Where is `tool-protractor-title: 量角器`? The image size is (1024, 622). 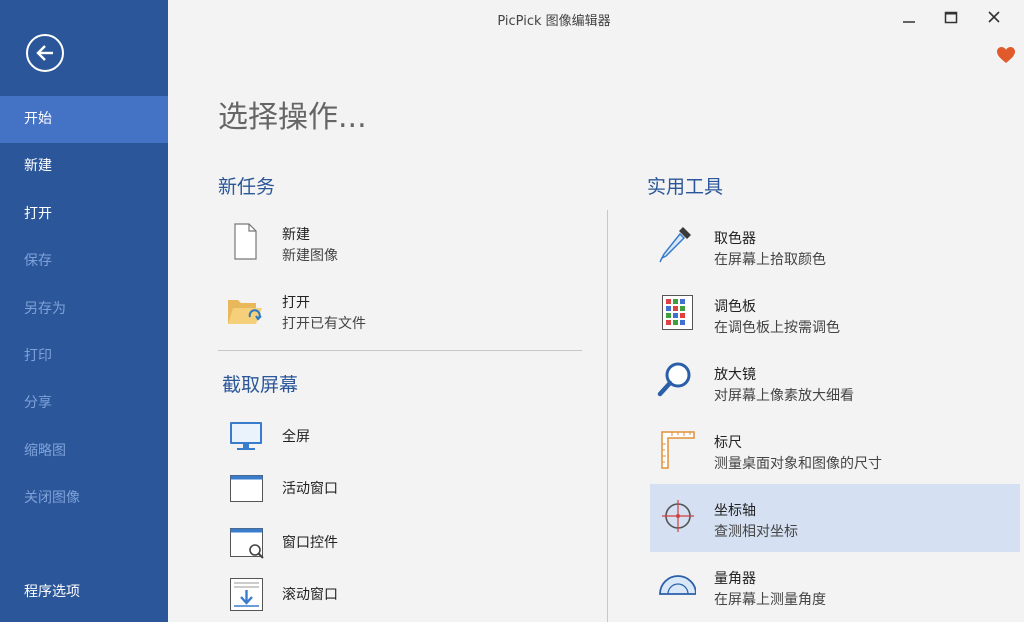
tool-protractor-title: 量角器 is located at coordinates (735, 579).